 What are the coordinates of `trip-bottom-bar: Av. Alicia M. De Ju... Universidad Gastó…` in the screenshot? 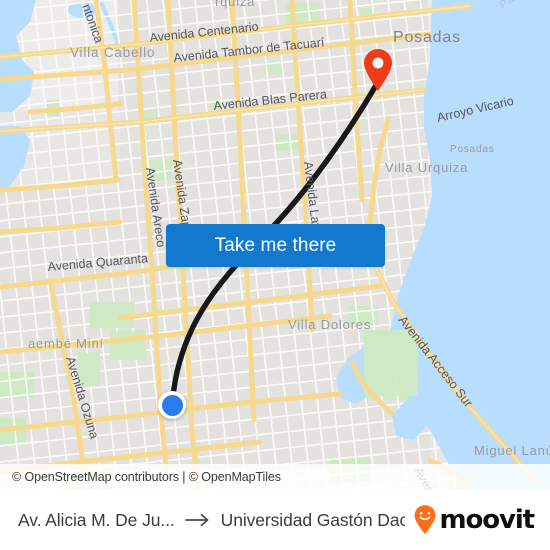 It's located at (275, 520).